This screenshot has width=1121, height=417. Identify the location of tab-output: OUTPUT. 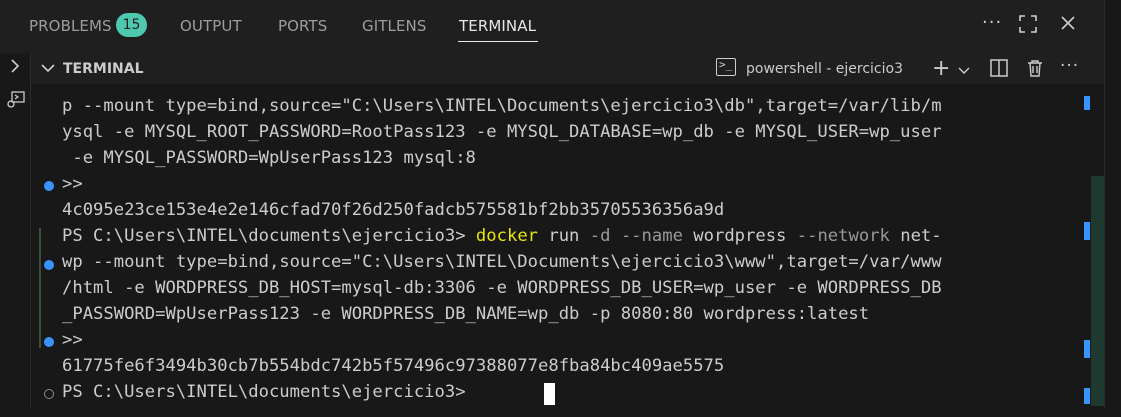
(211, 26).